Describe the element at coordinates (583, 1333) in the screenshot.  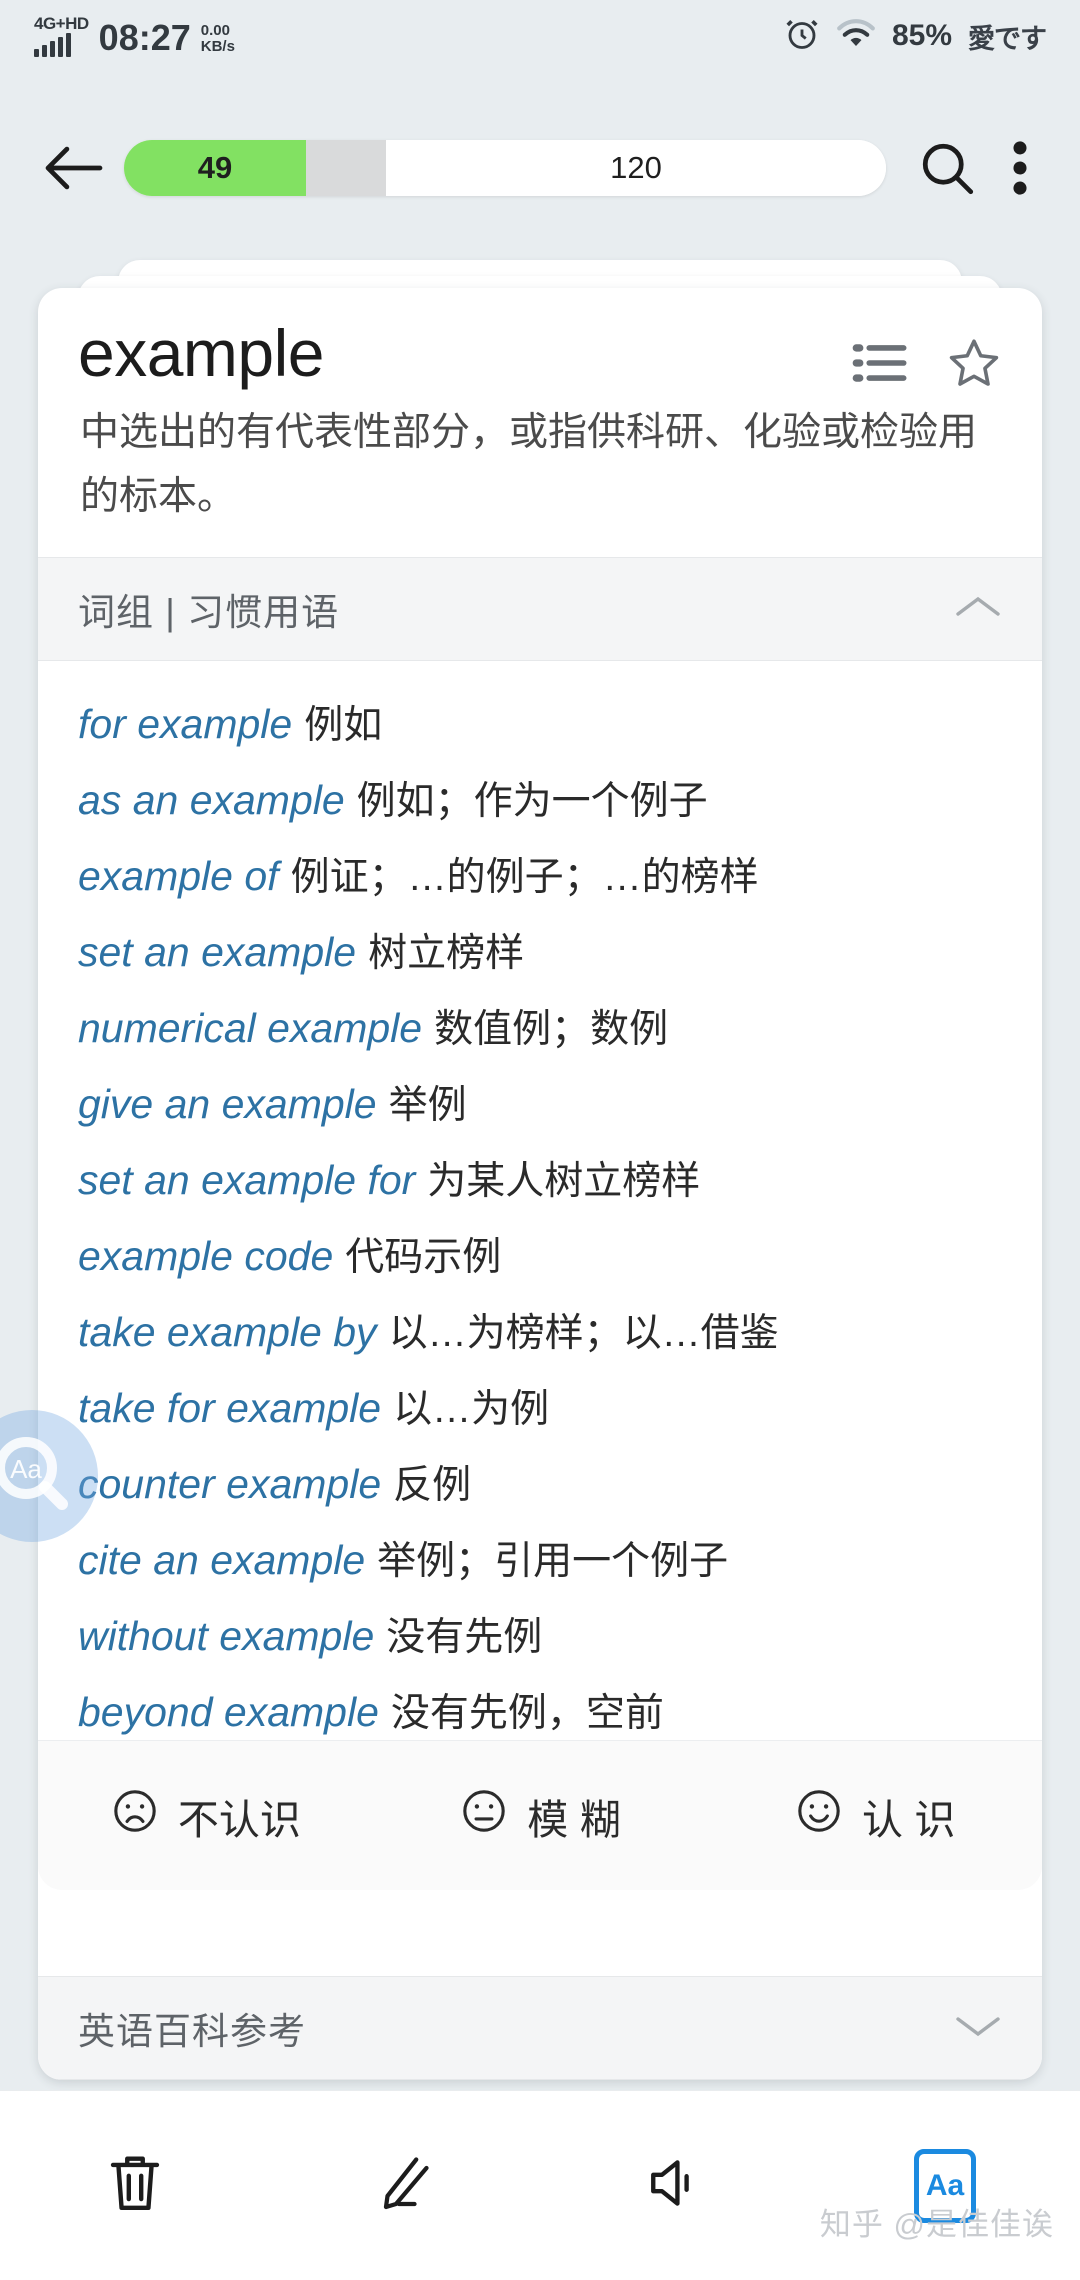
I see `phrase-chinese: 以…为榜样；以…借鉴` at that location.